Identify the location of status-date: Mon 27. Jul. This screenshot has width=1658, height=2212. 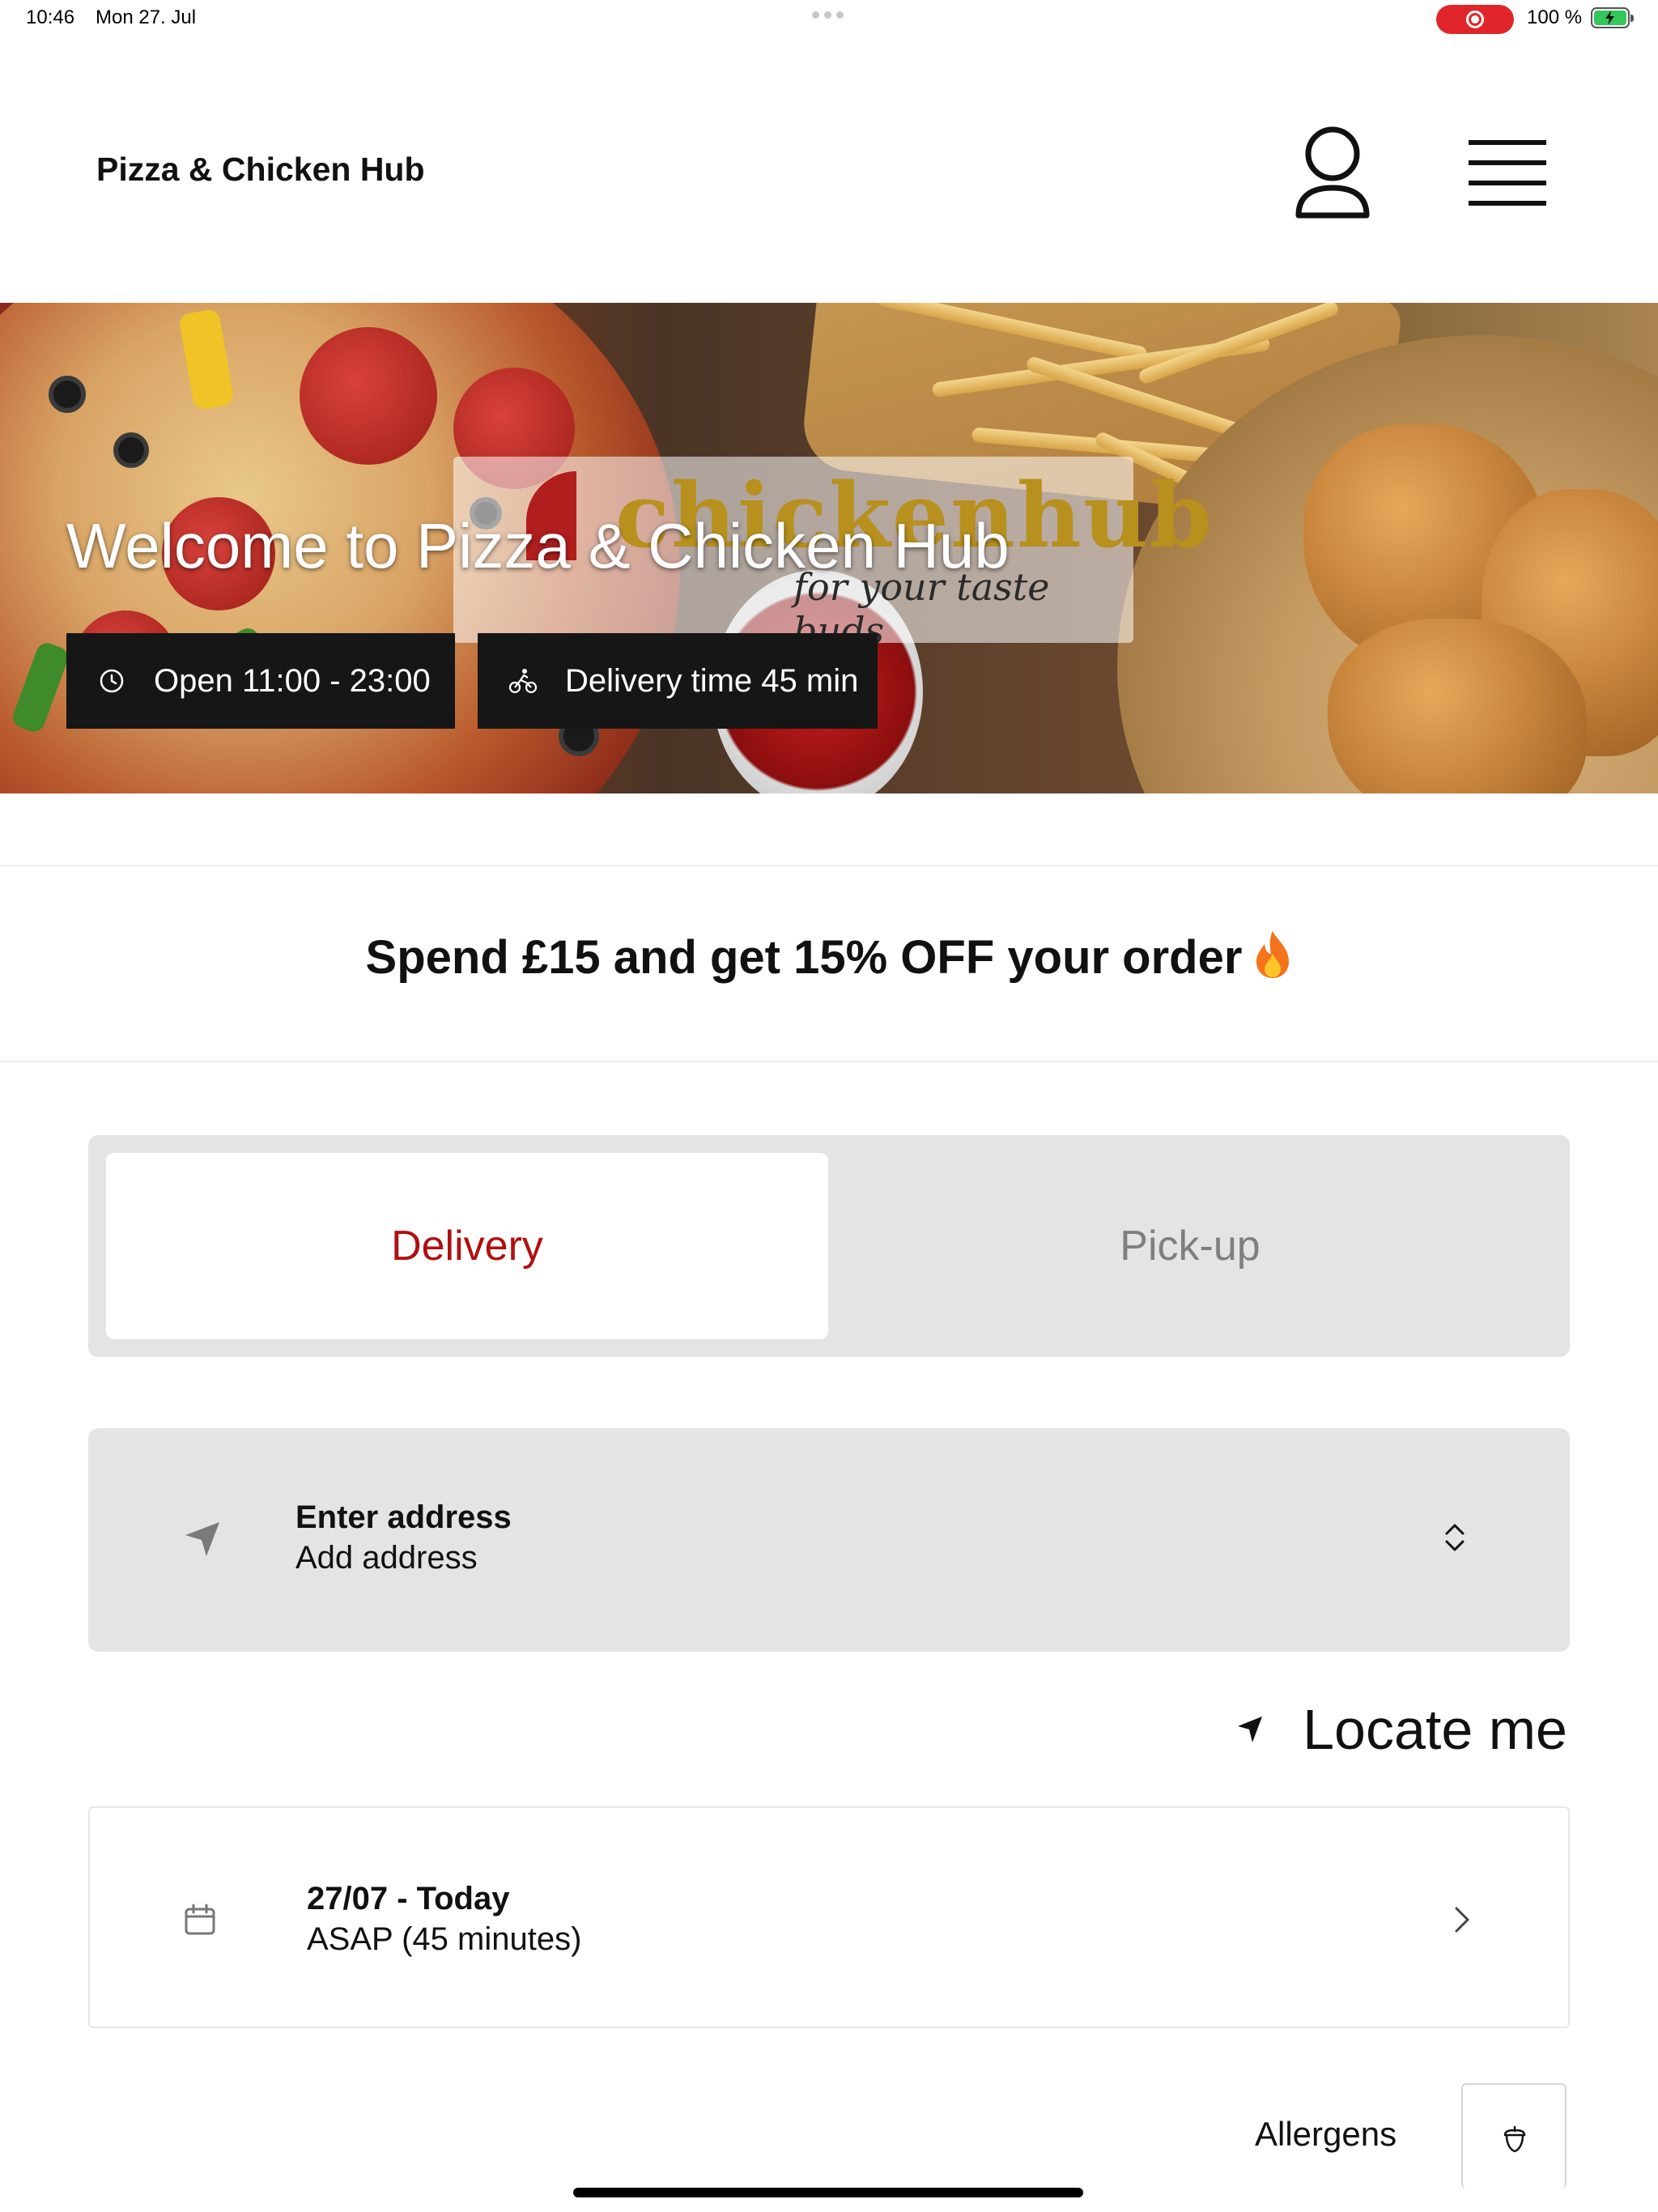
(146, 17).